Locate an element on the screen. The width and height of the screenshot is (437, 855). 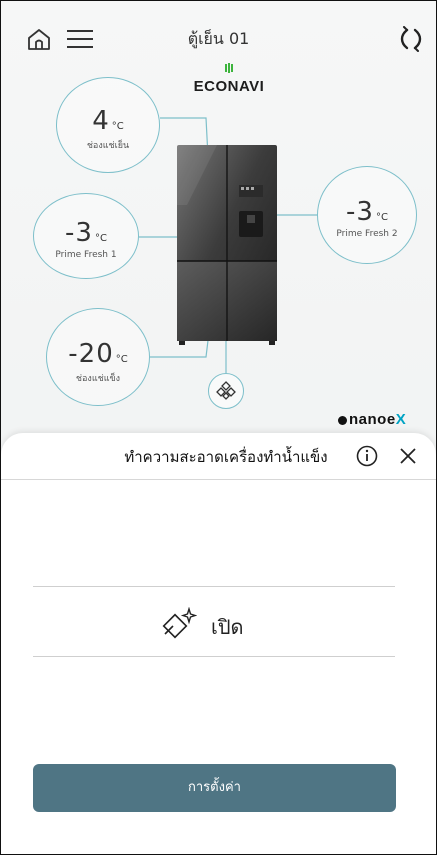
prime-fresh-1-temp-label: Prime Fresh 1 is located at coordinates (86, 255).